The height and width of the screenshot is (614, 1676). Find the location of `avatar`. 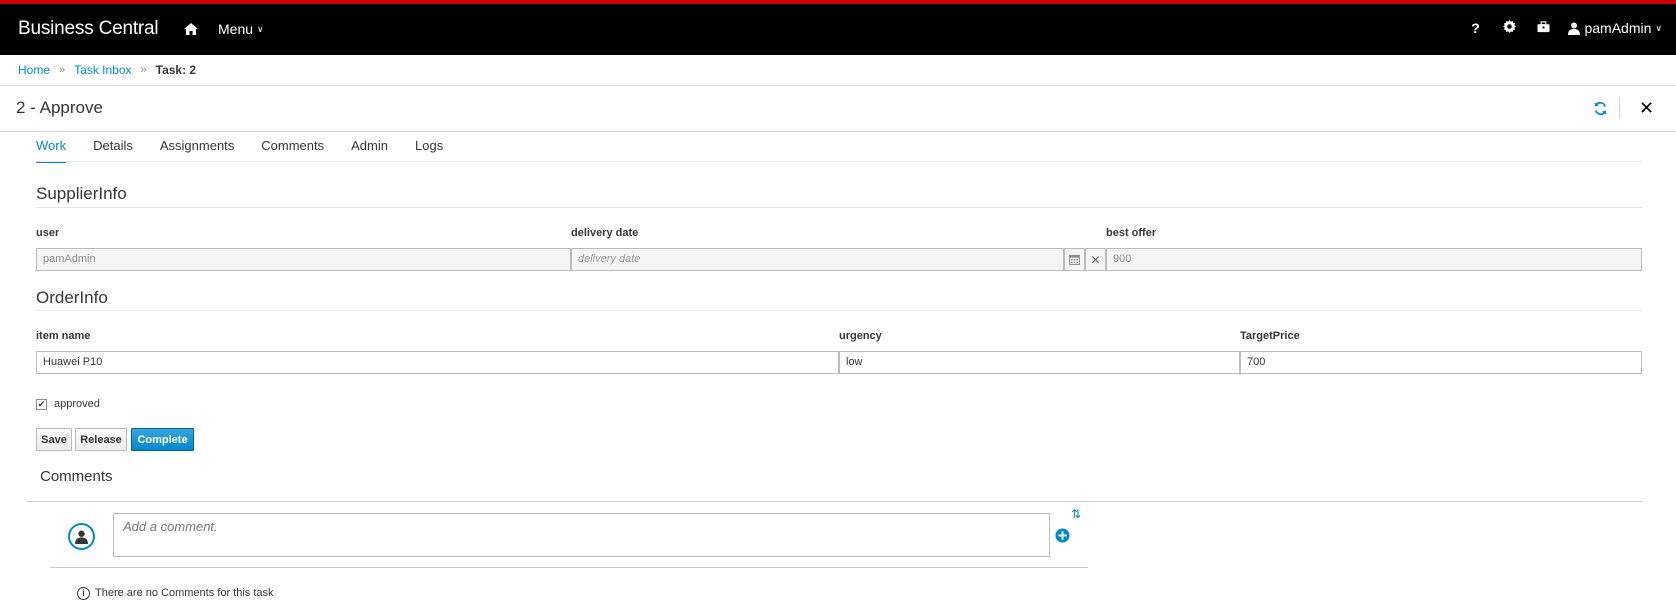

avatar is located at coordinates (81, 536).